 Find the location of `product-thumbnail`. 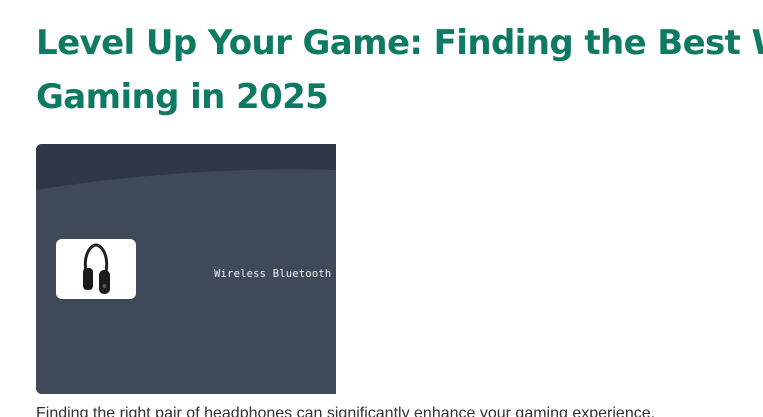

product-thumbnail is located at coordinates (96, 269).